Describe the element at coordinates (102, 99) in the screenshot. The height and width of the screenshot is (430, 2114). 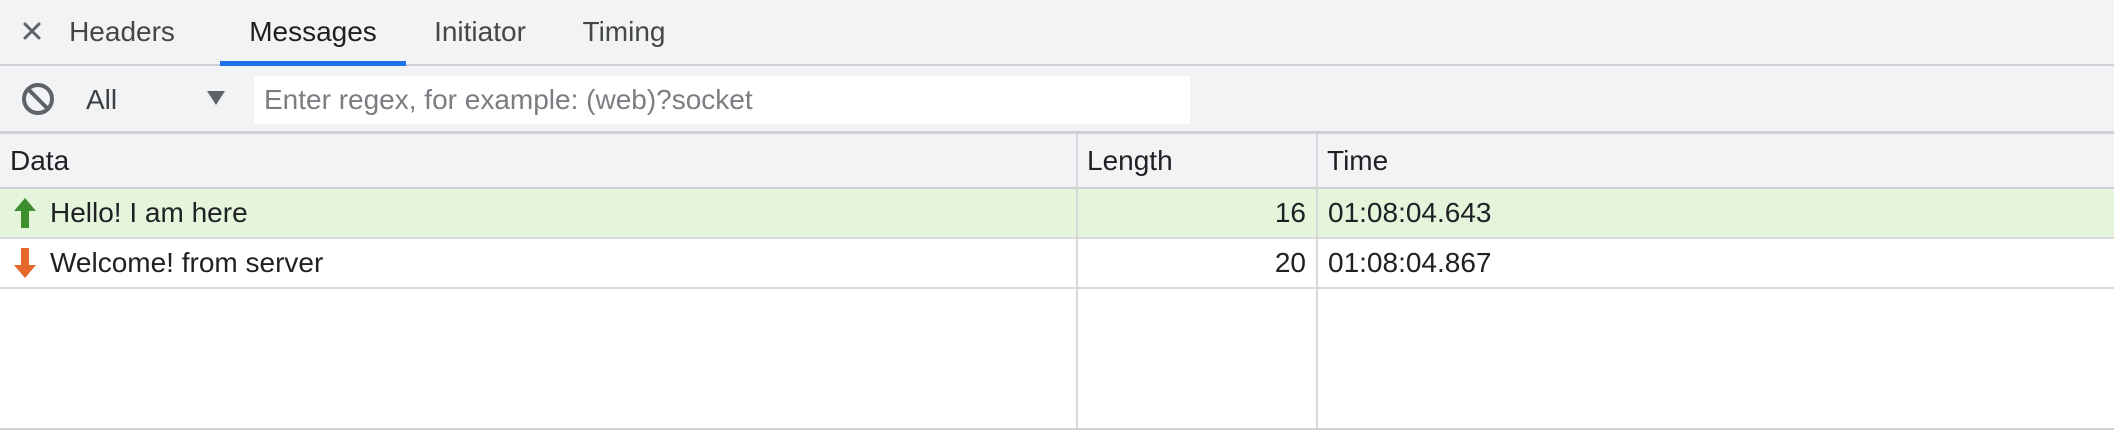
I see `message-type-value: All` at that location.